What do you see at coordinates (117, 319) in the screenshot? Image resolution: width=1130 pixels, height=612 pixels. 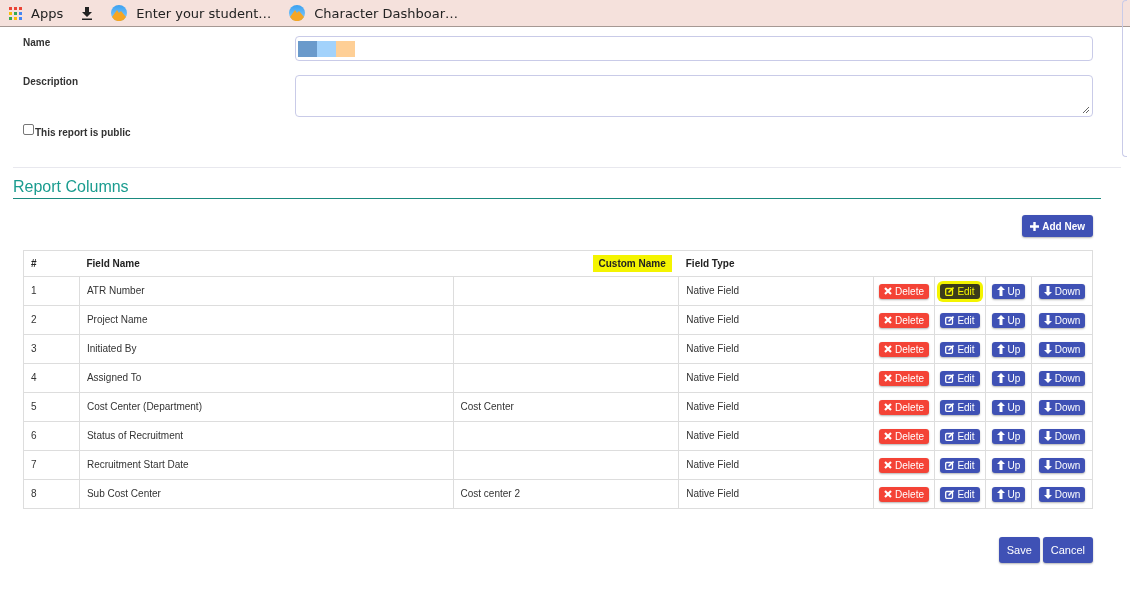 I see `field-name-cell: Project Name` at bounding box center [117, 319].